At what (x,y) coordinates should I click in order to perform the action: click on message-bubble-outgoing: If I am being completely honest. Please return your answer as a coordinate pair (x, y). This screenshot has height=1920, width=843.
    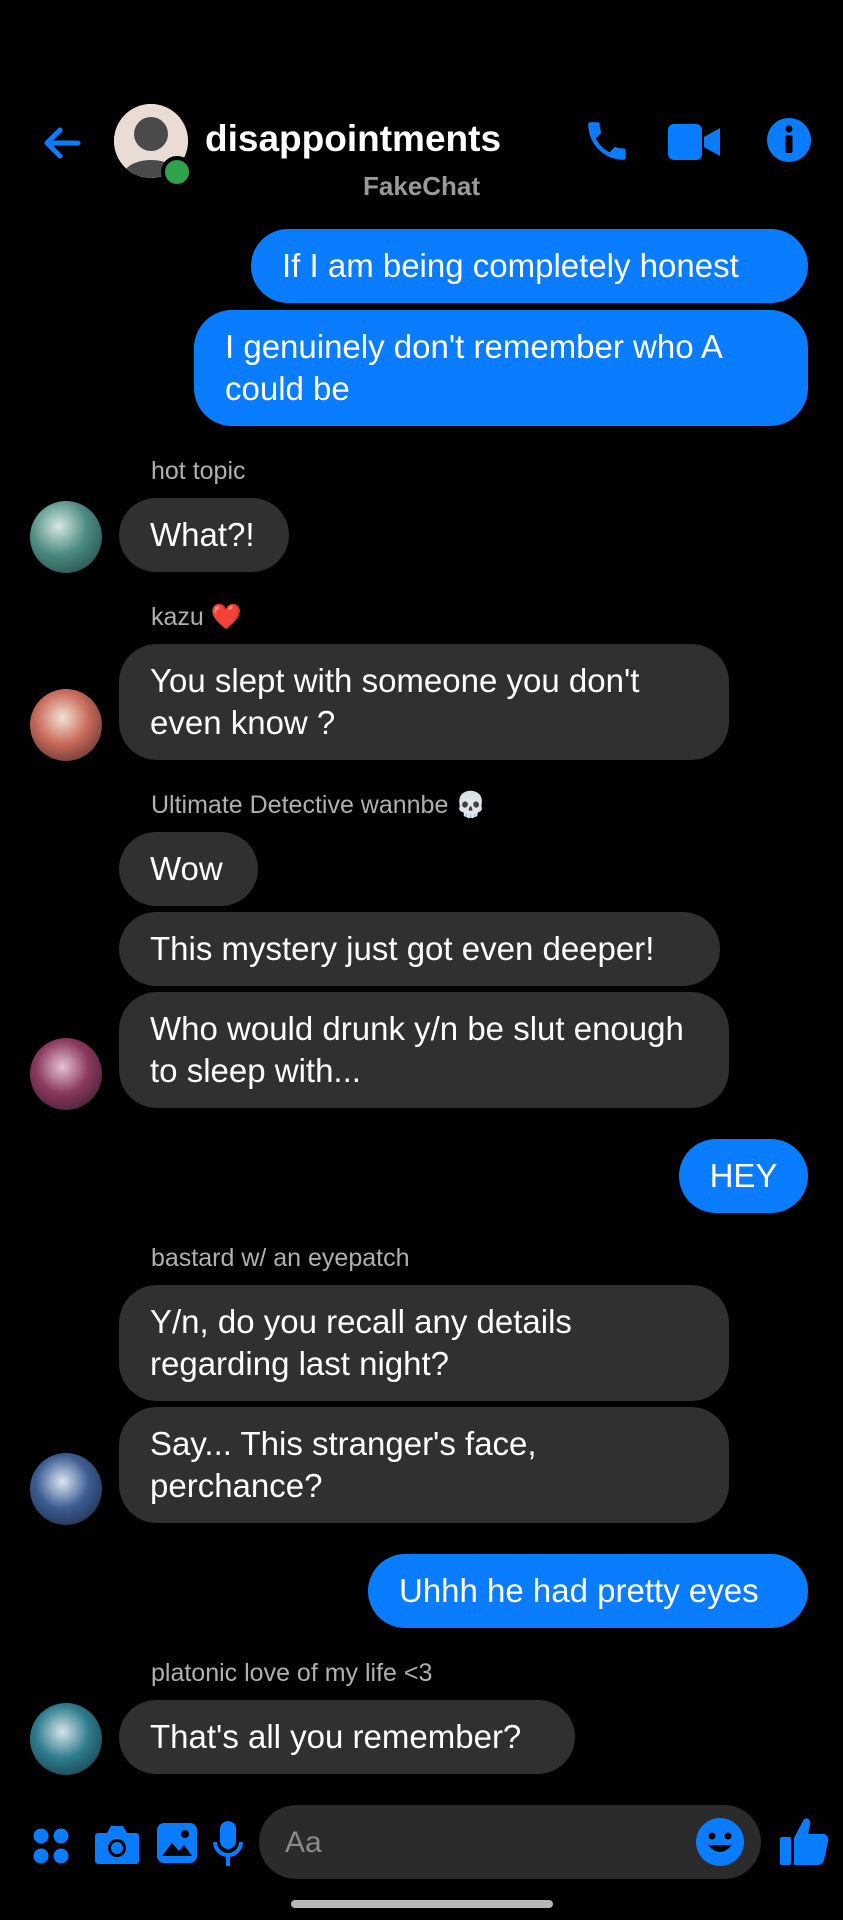
    Looking at the image, I should click on (529, 266).